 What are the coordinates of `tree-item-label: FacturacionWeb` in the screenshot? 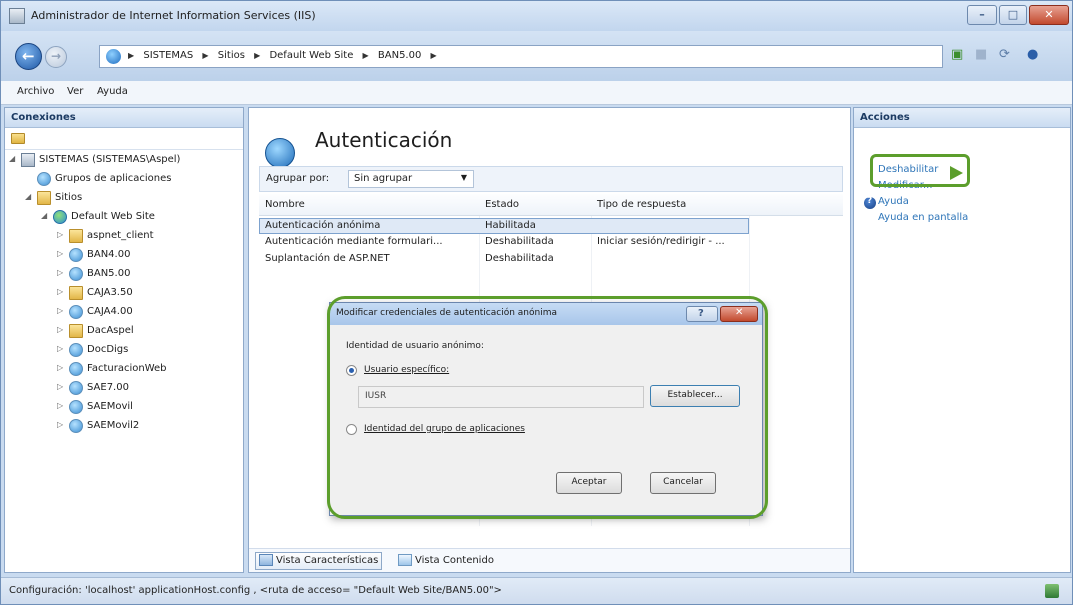 It's located at (127, 368).